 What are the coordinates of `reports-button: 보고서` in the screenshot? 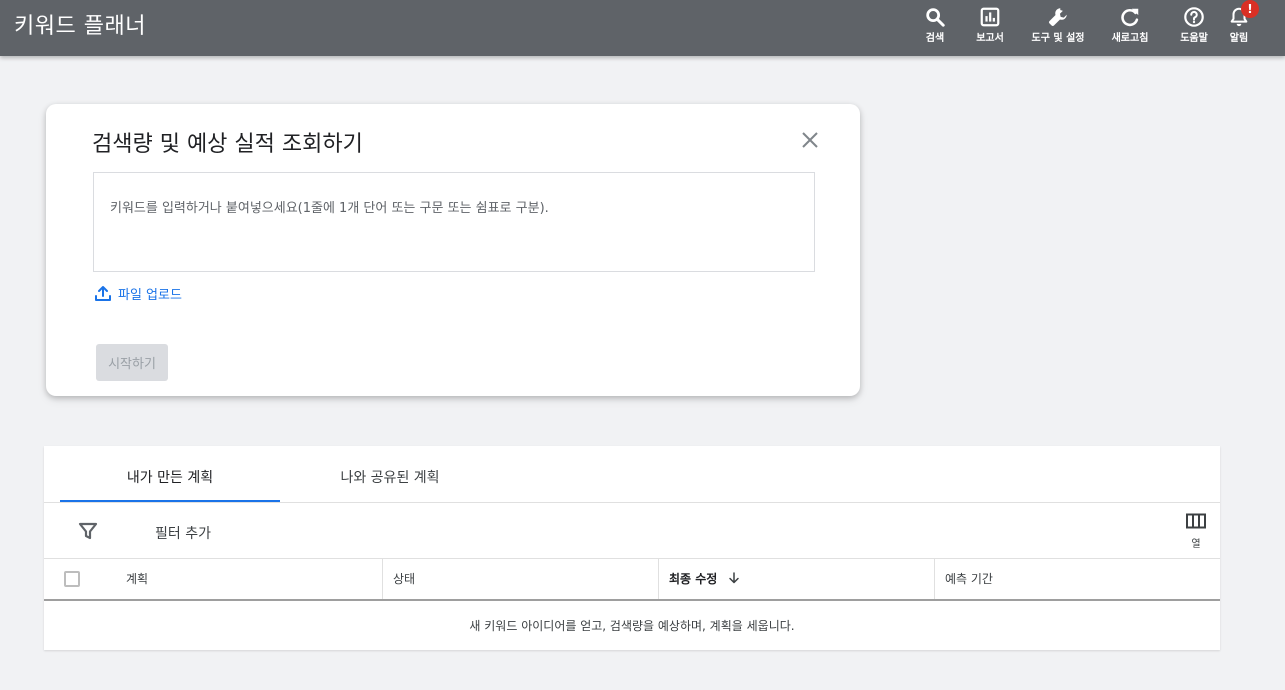 It's located at (990, 31).